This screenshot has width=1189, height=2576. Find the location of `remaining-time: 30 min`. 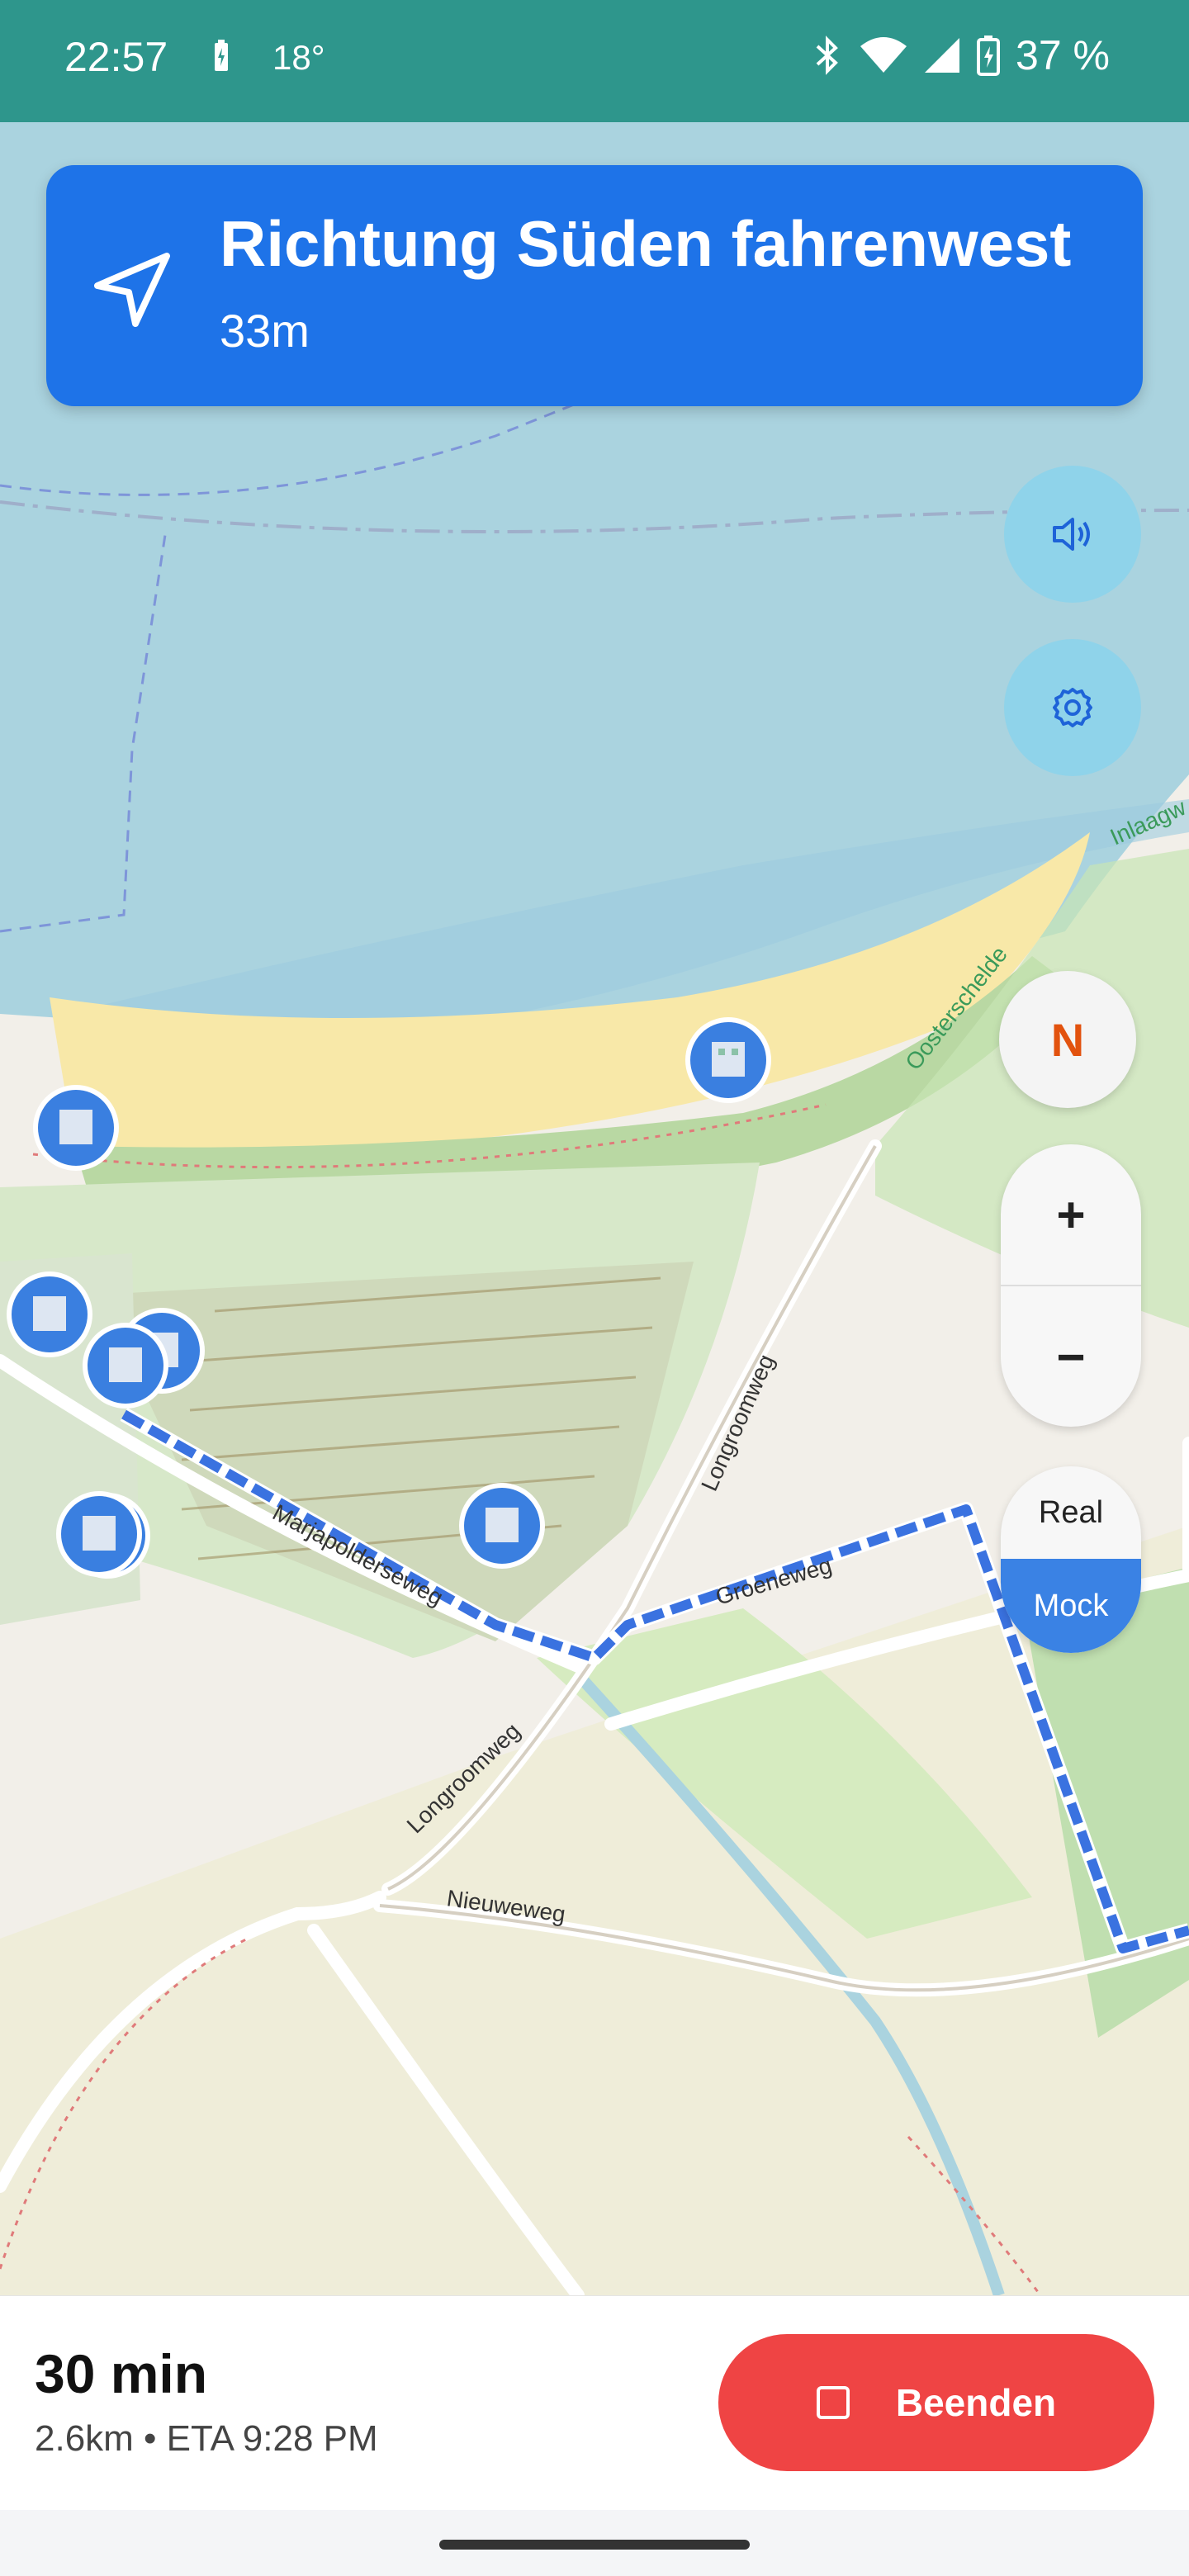

remaining-time: 30 min is located at coordinates (121, 2373).